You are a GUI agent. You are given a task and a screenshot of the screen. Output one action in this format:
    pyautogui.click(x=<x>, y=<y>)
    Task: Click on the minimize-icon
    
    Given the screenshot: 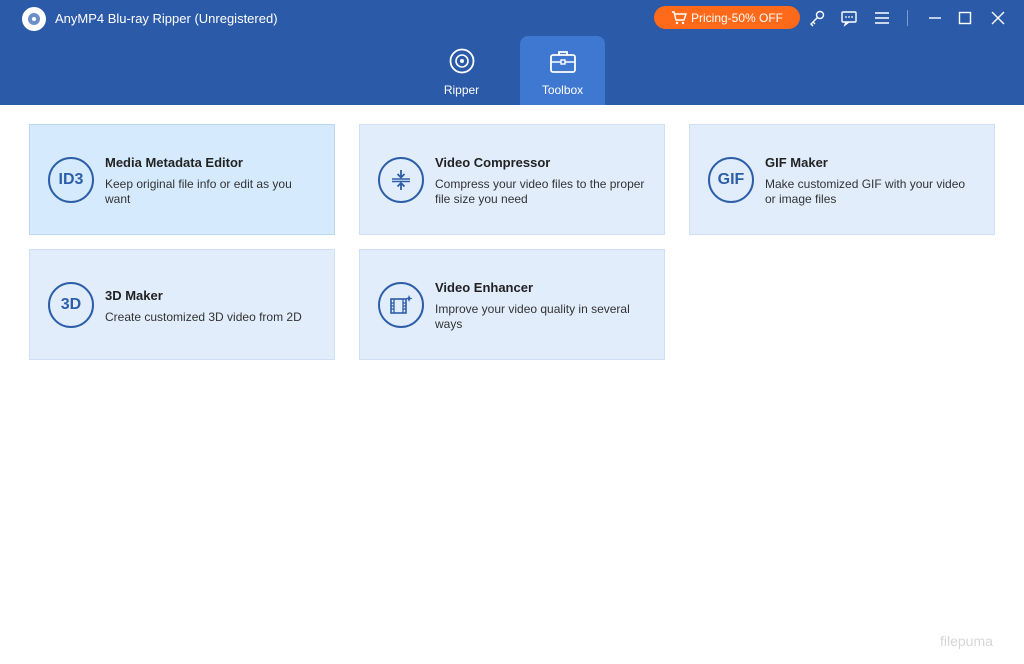 What is the action you would take?
    pyautogui.click(x=935, y=18)
    